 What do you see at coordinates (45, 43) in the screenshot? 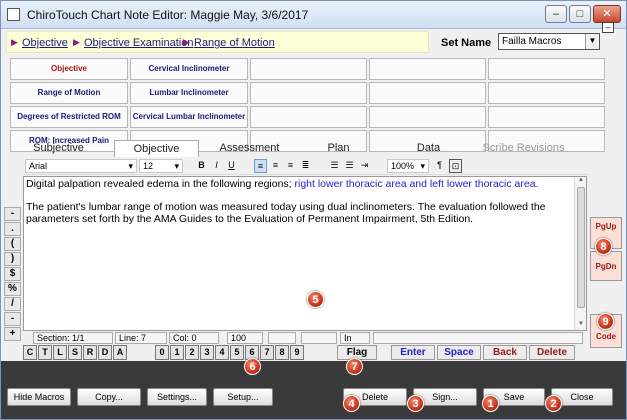
I see `crumb-objective: Objective` at bounding box center [45, 43].